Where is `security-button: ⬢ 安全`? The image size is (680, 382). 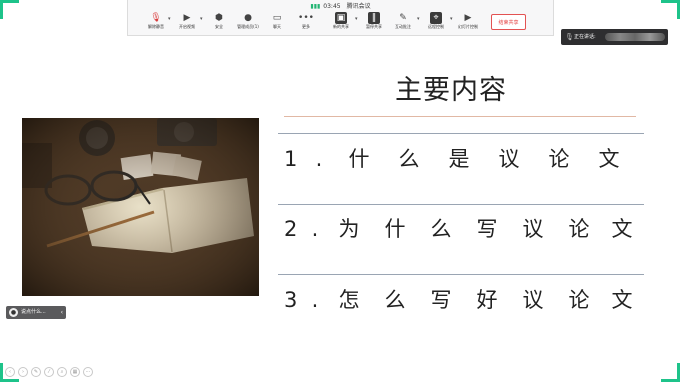 security-button: ⬢ 安全 is located at coordinates (219, 23).